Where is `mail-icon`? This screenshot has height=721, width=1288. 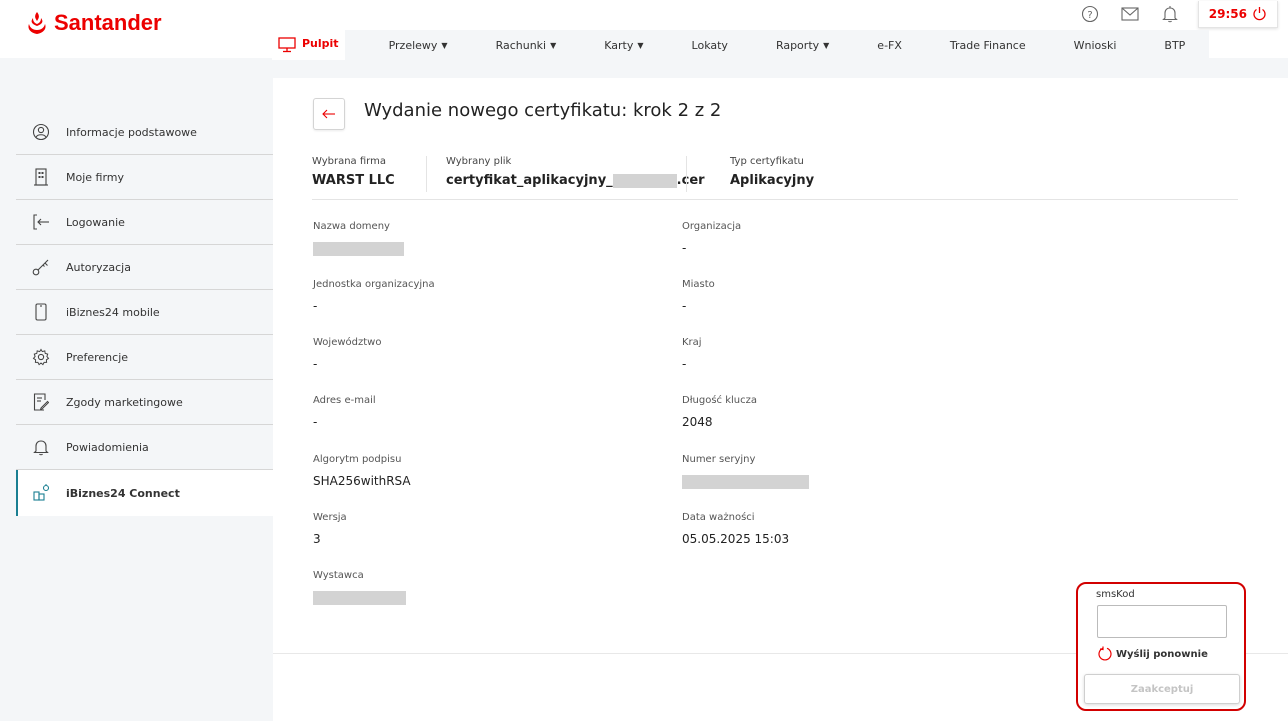
mail-icon is located at coordinates (1130, 14).